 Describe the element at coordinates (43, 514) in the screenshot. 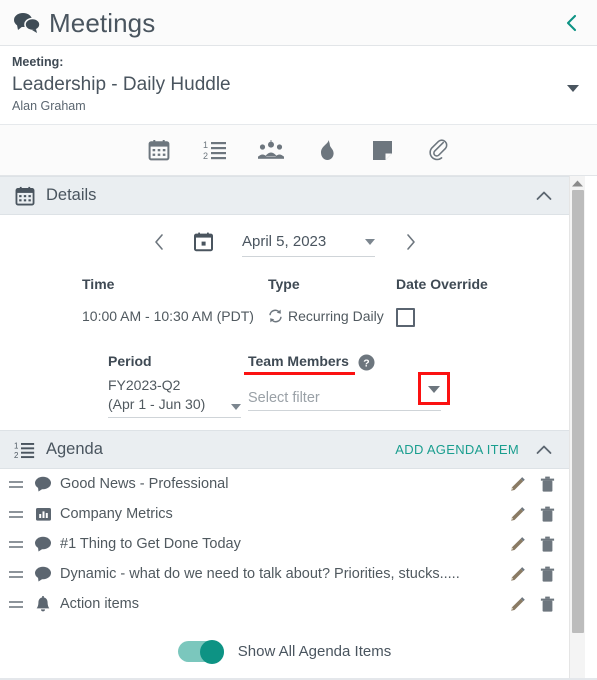

I see `bar-chart-icon` at that location.